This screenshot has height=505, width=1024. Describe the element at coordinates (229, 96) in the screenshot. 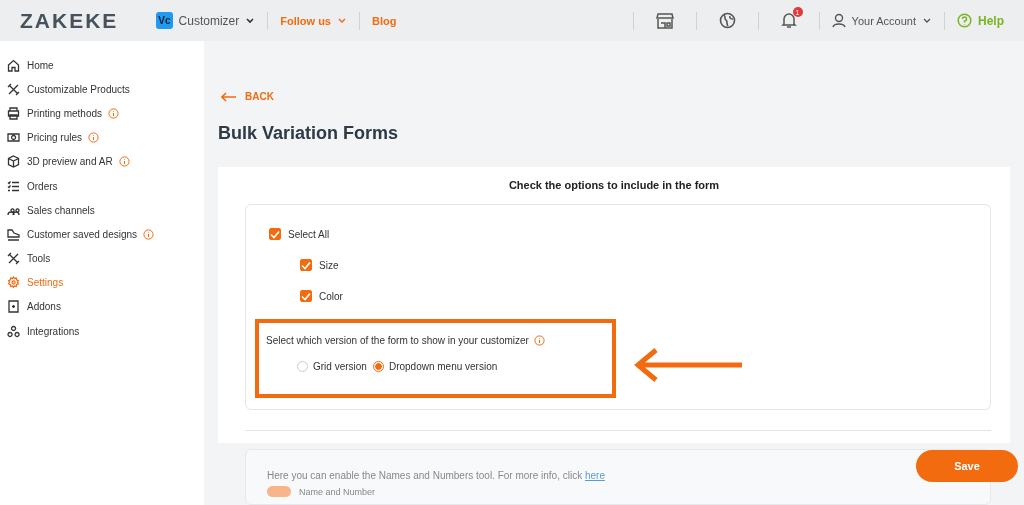

I see `back-arrow-icon` at that location.